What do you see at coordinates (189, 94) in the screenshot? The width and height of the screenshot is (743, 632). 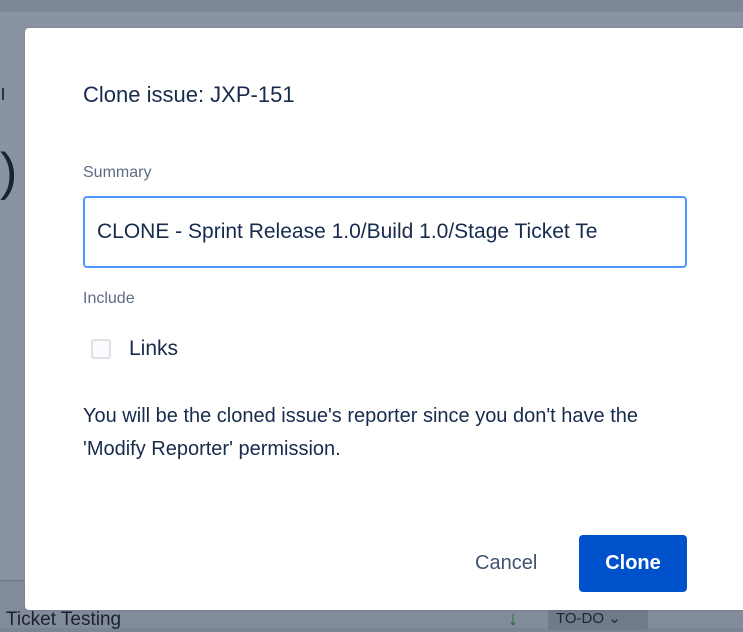 I see `dialog-title: Clone issue: JXP-151` at bounding box center [189, 94].